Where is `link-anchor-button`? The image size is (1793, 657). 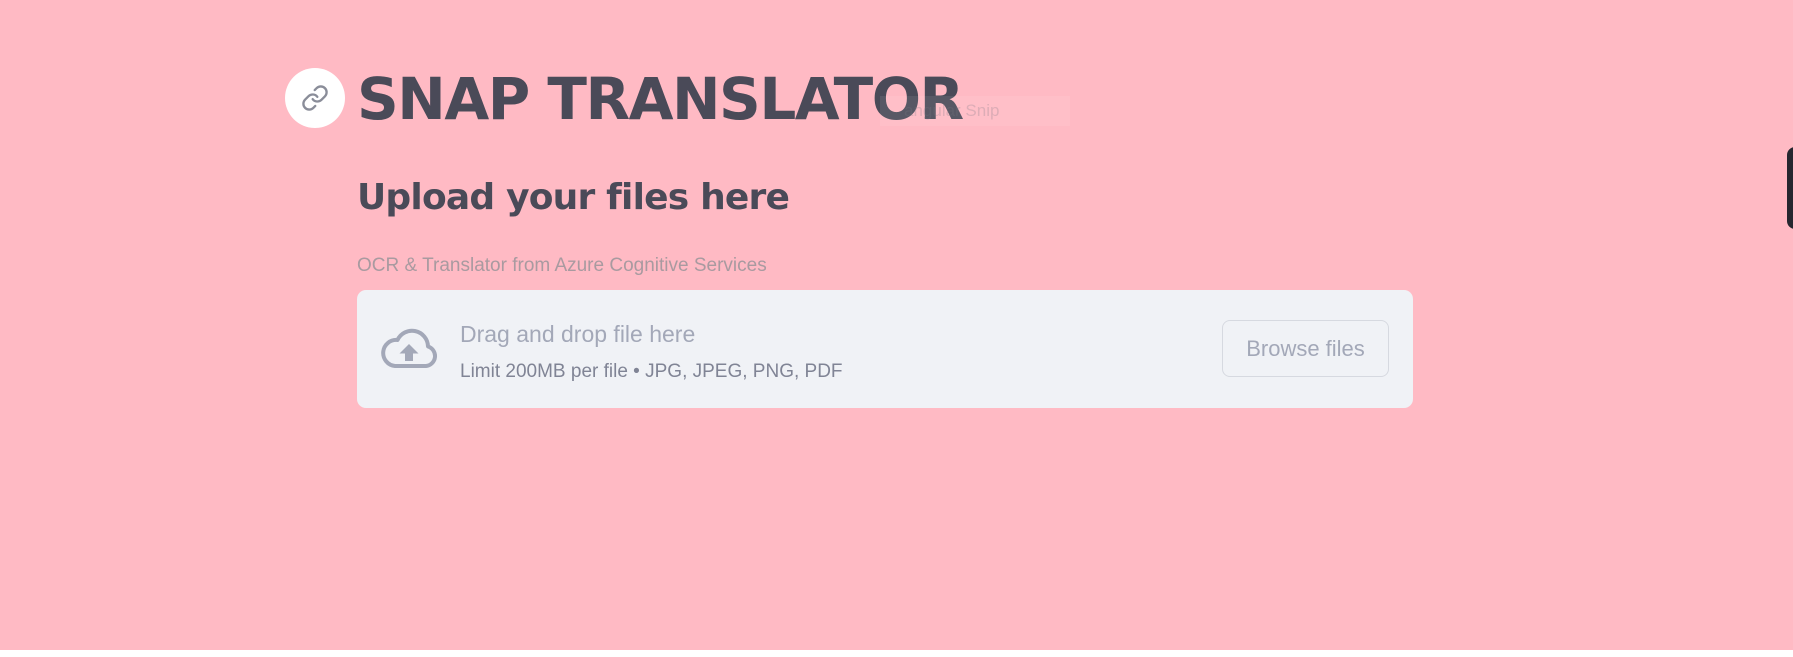
link-anchor-button is located at coordinates (315, 98).